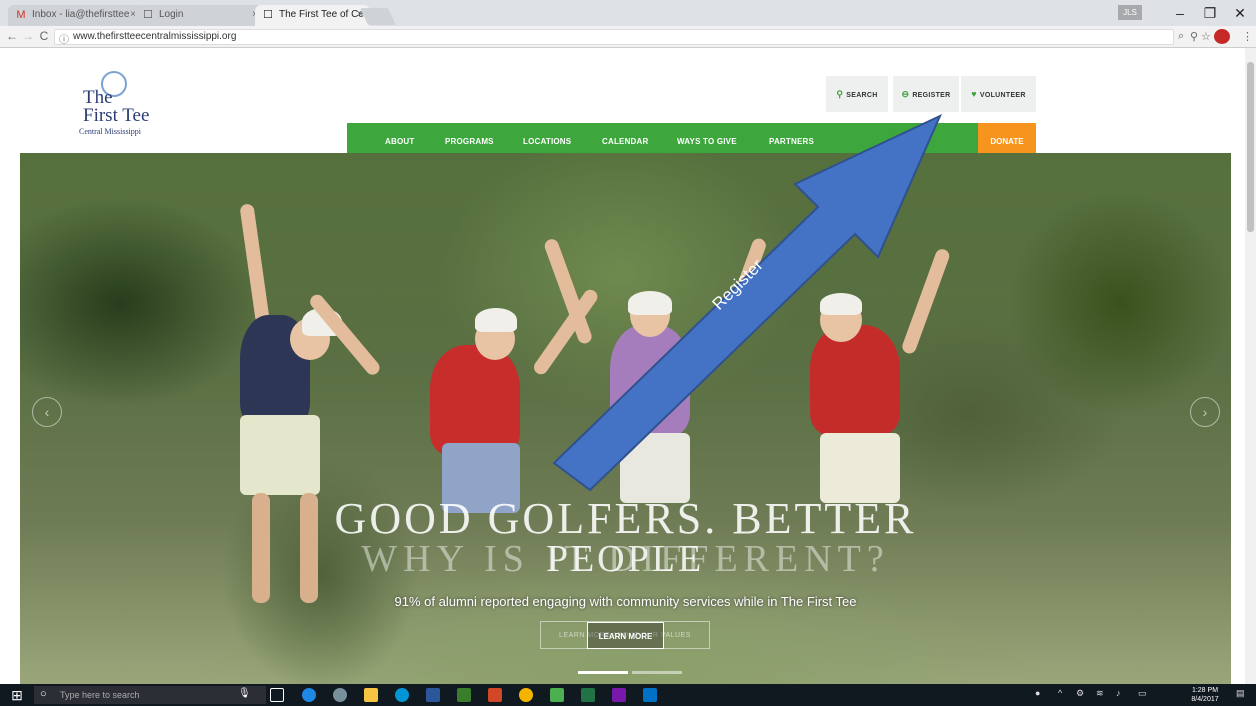  I want to click on forward-button: →, so click(28, 36).